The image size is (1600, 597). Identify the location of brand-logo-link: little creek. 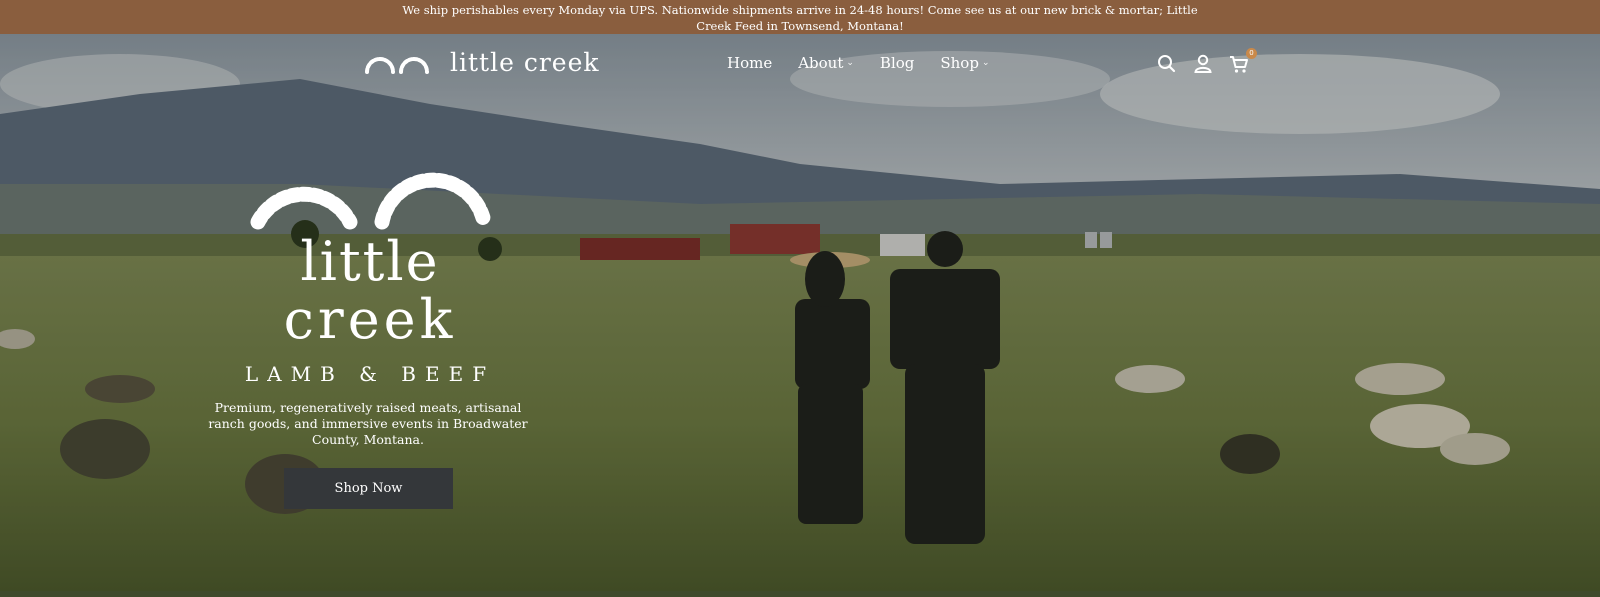
(482, 62).